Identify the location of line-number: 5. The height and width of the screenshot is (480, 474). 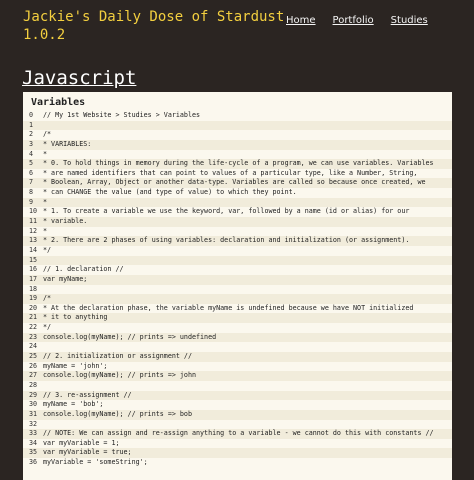
(31, 163).